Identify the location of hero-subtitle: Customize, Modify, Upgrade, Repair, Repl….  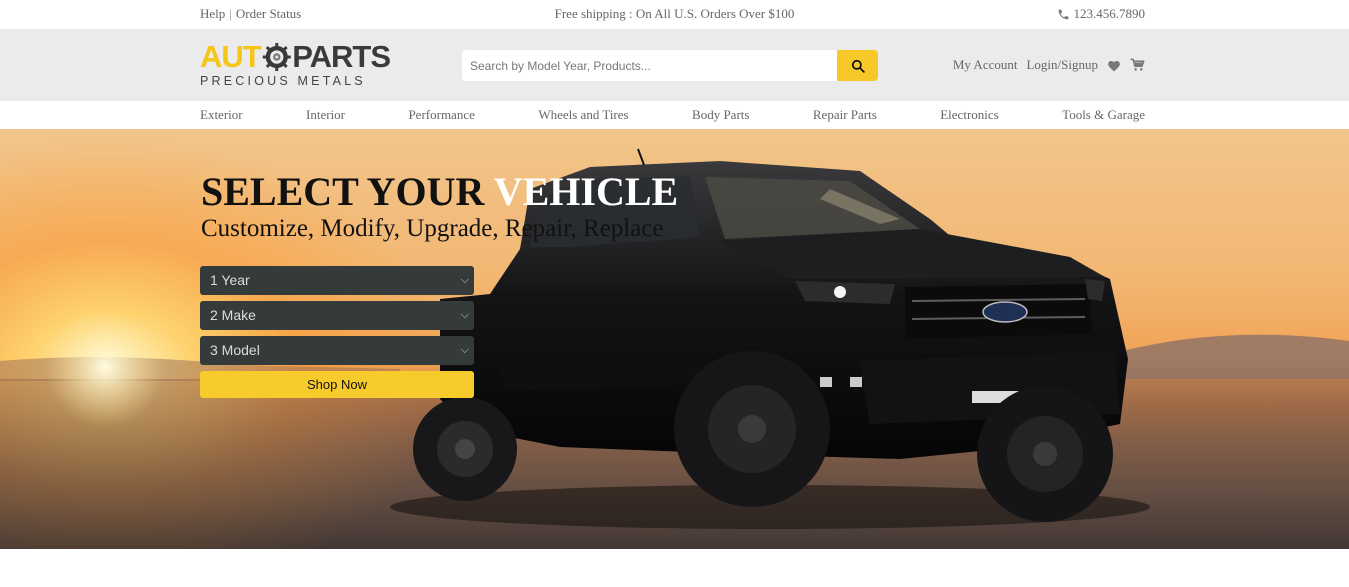
(432, 228).